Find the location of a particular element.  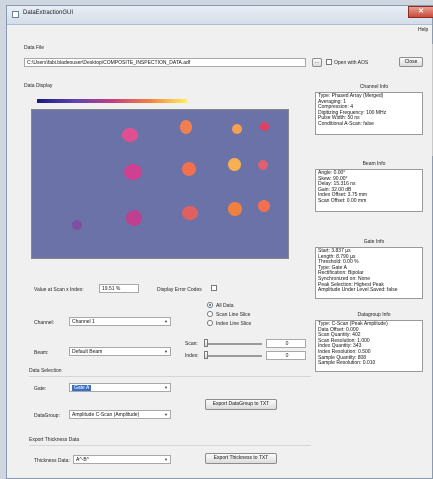

datagroup-select: Amplitude C-Scan (Amplitude) ▼ is located at coordinates (120, 414).